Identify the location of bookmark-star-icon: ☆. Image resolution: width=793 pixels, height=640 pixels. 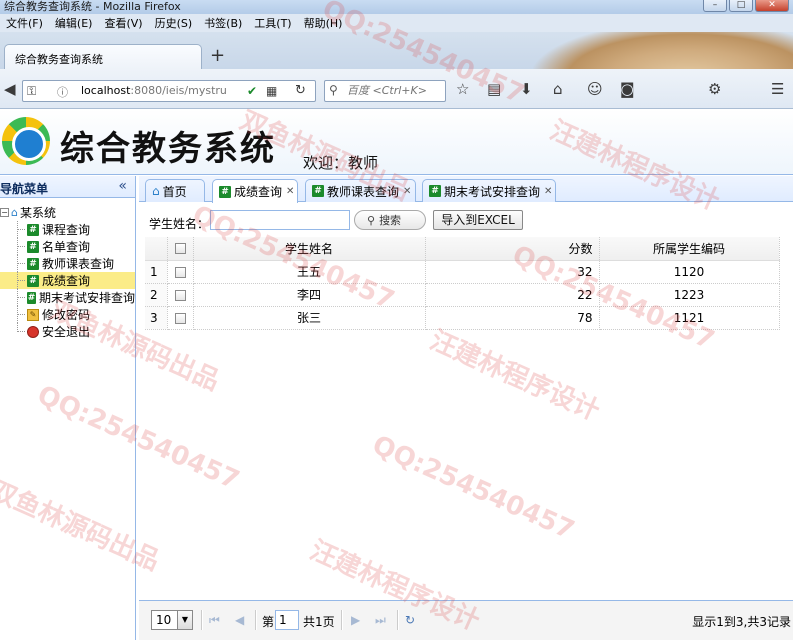
(462, 89).